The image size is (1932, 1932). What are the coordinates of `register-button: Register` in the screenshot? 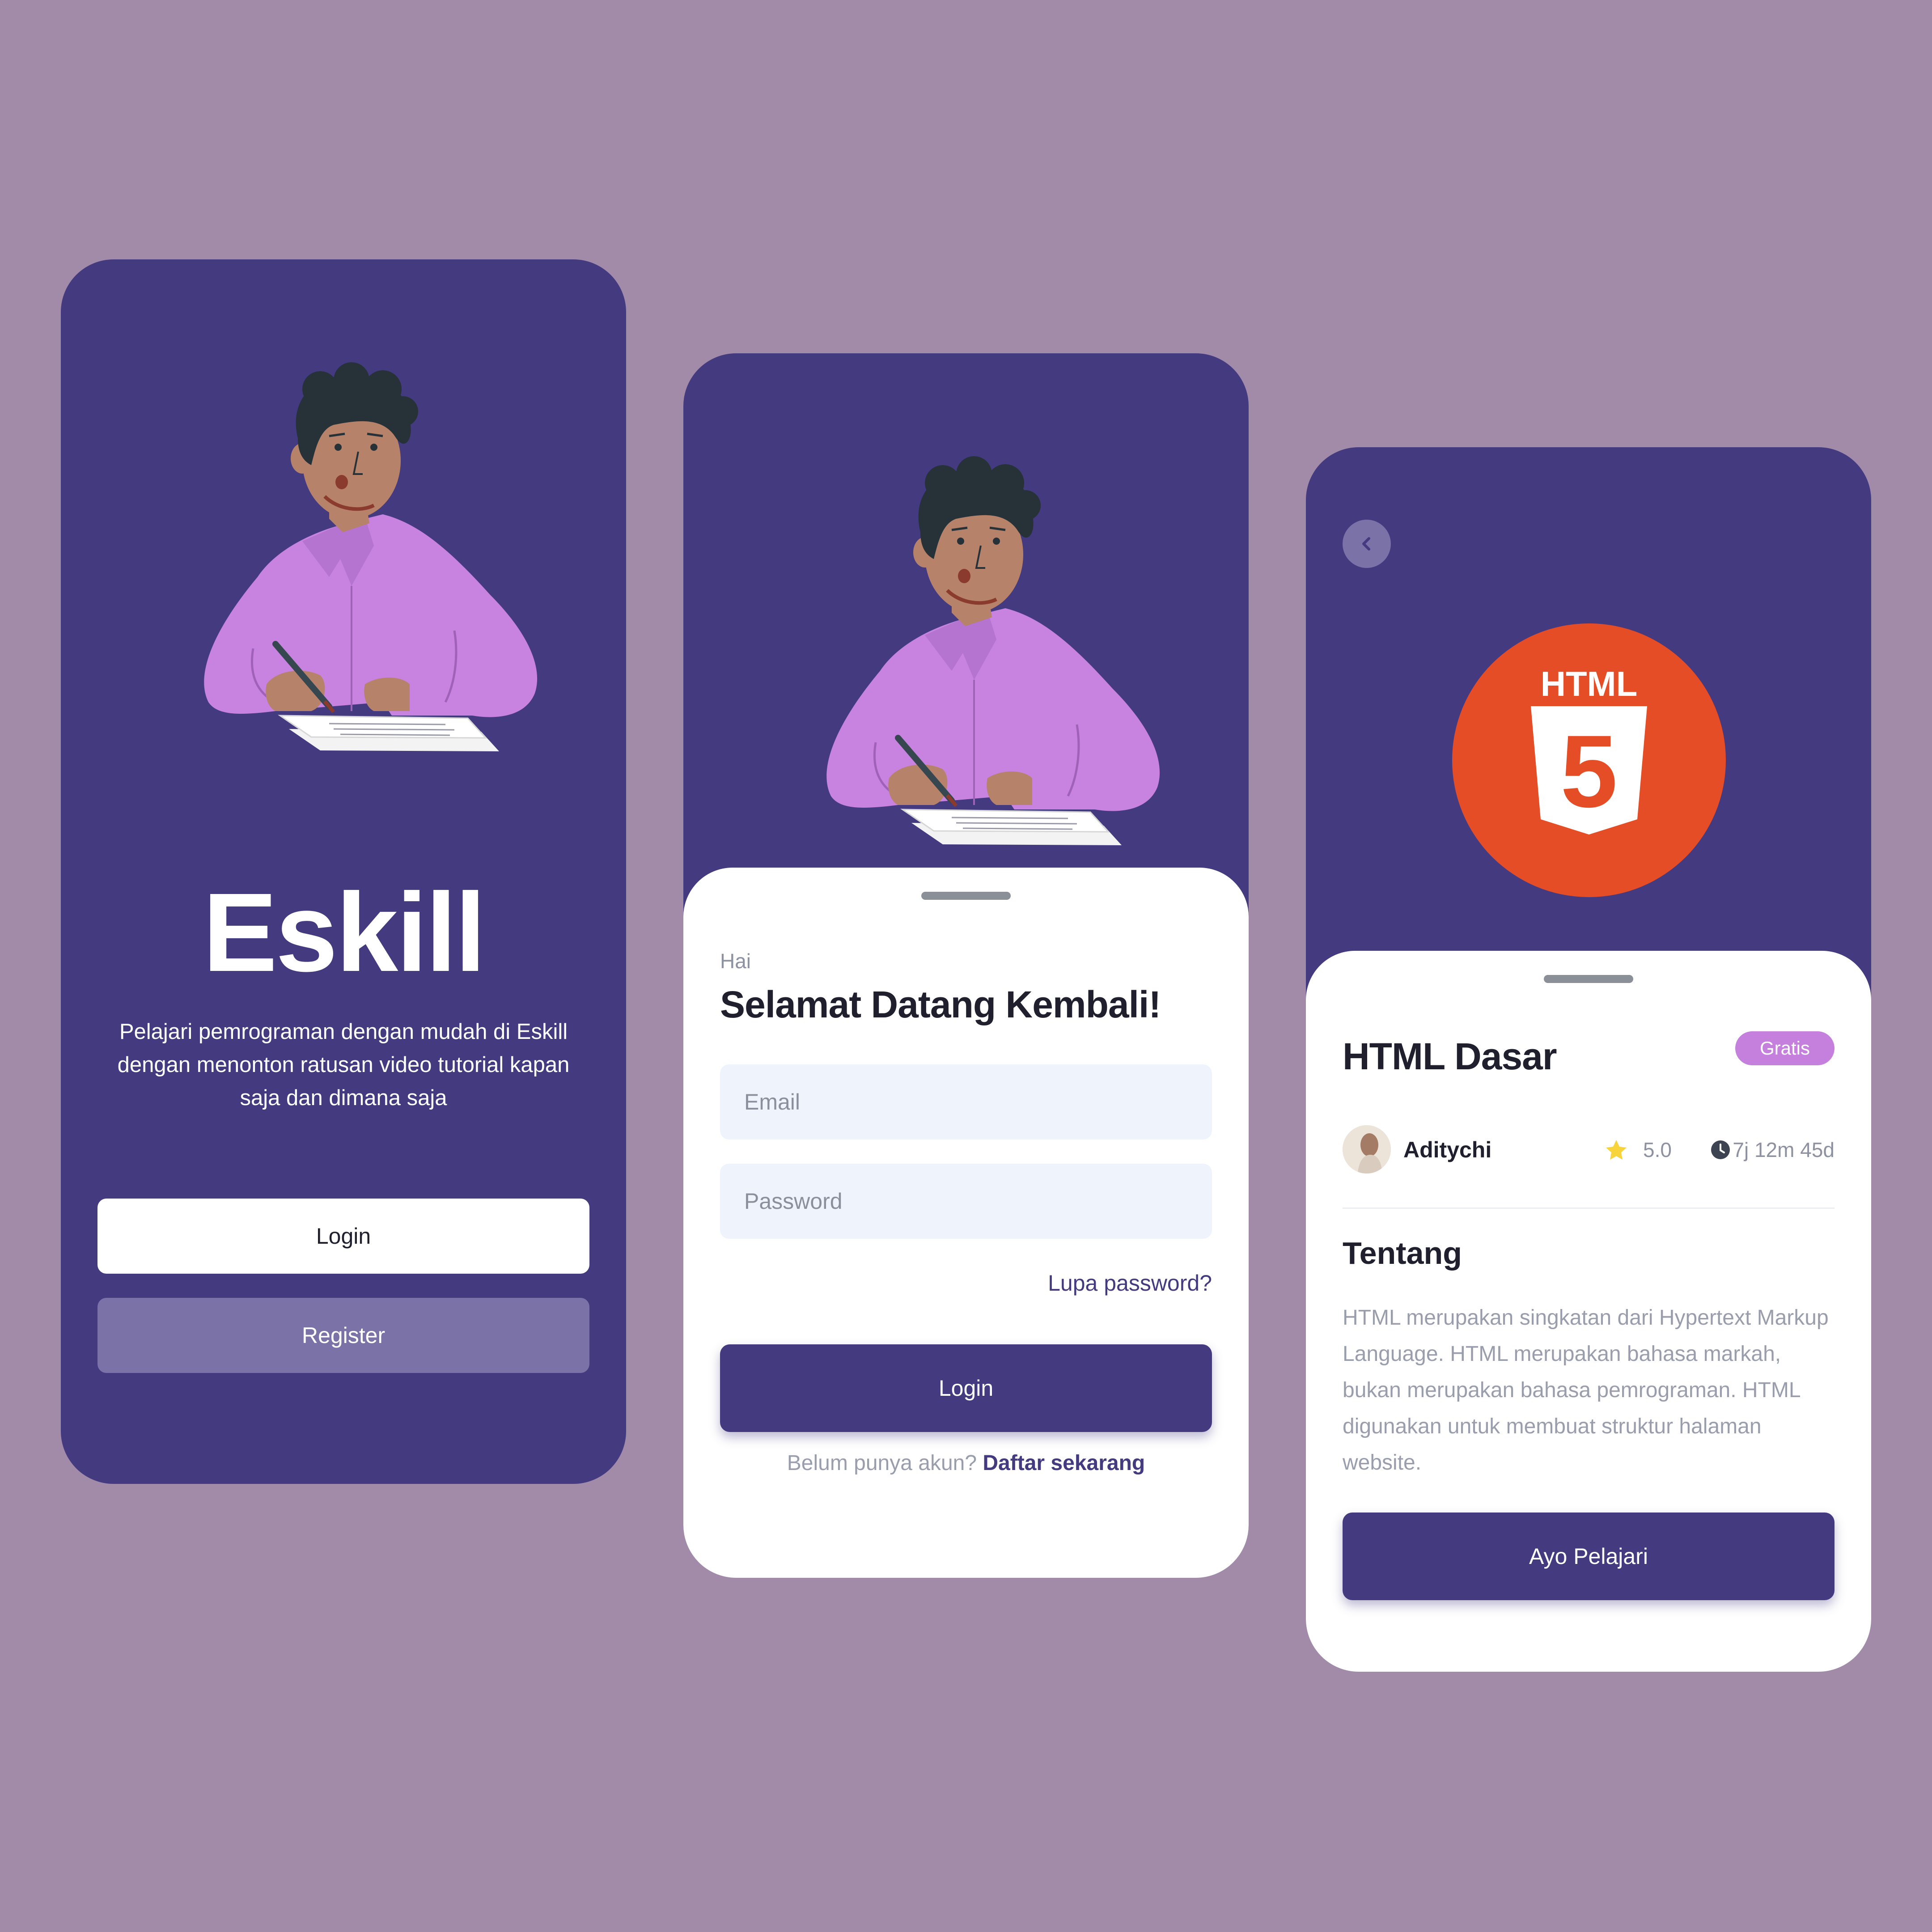 It's located at (343, 1335).